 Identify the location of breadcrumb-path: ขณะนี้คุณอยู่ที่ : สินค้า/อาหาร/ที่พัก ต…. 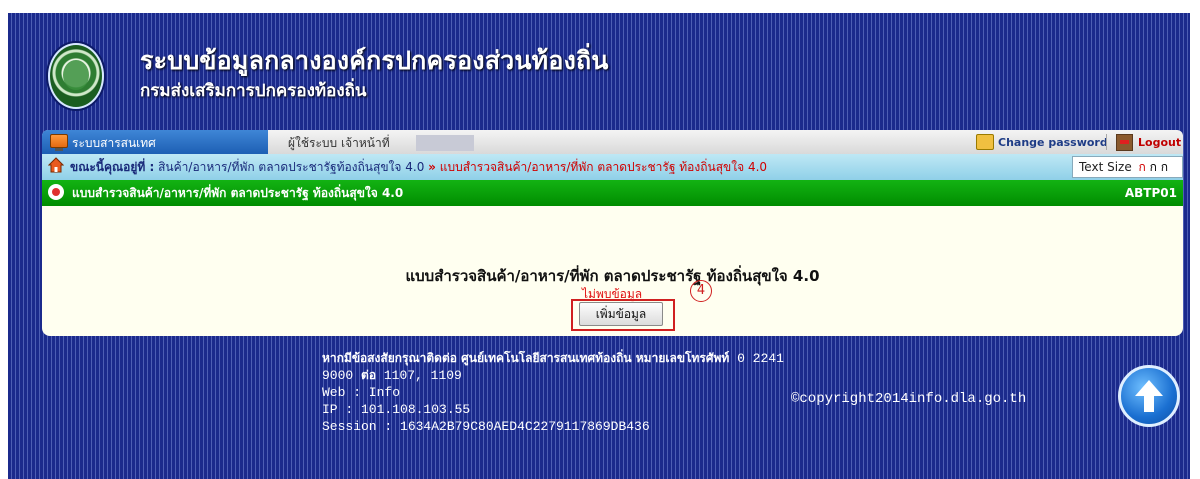
(418, 167).